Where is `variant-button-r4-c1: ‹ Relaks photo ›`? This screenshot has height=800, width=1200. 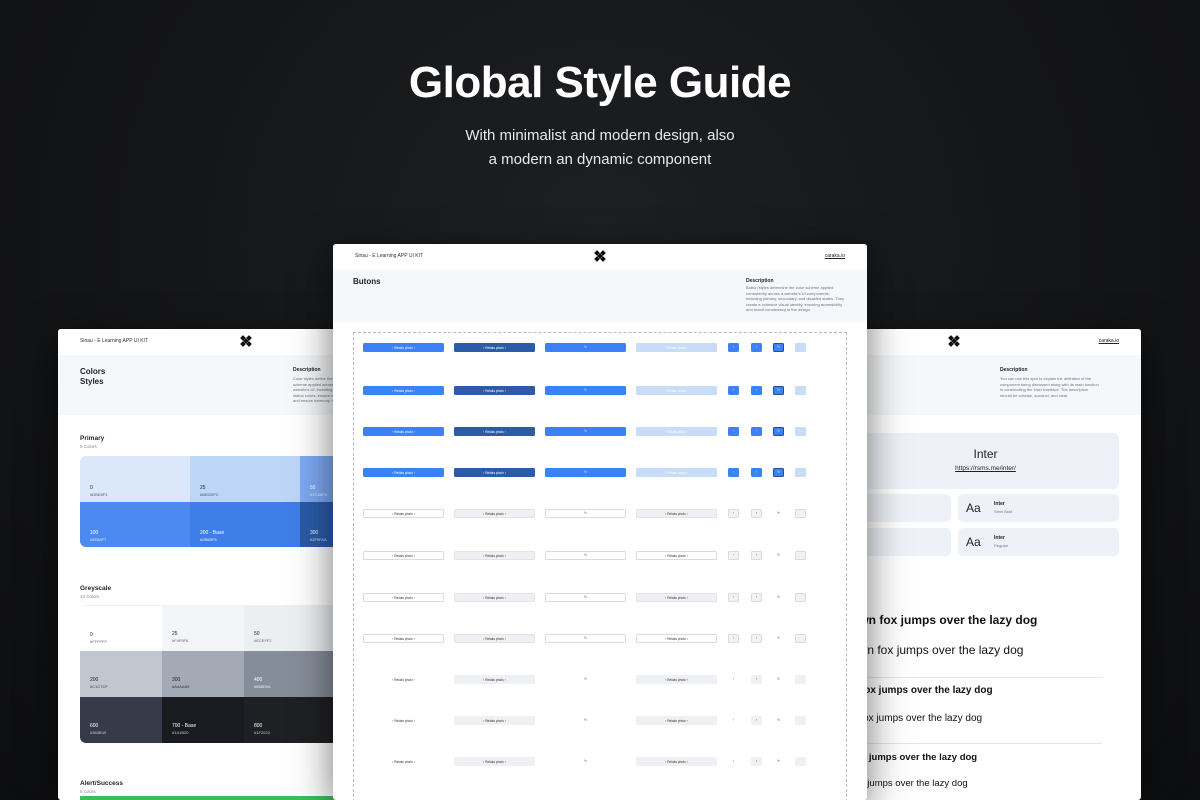
variant-button-r4-c1: ‹ Relaks photo › is located at coordinates (403, 472).